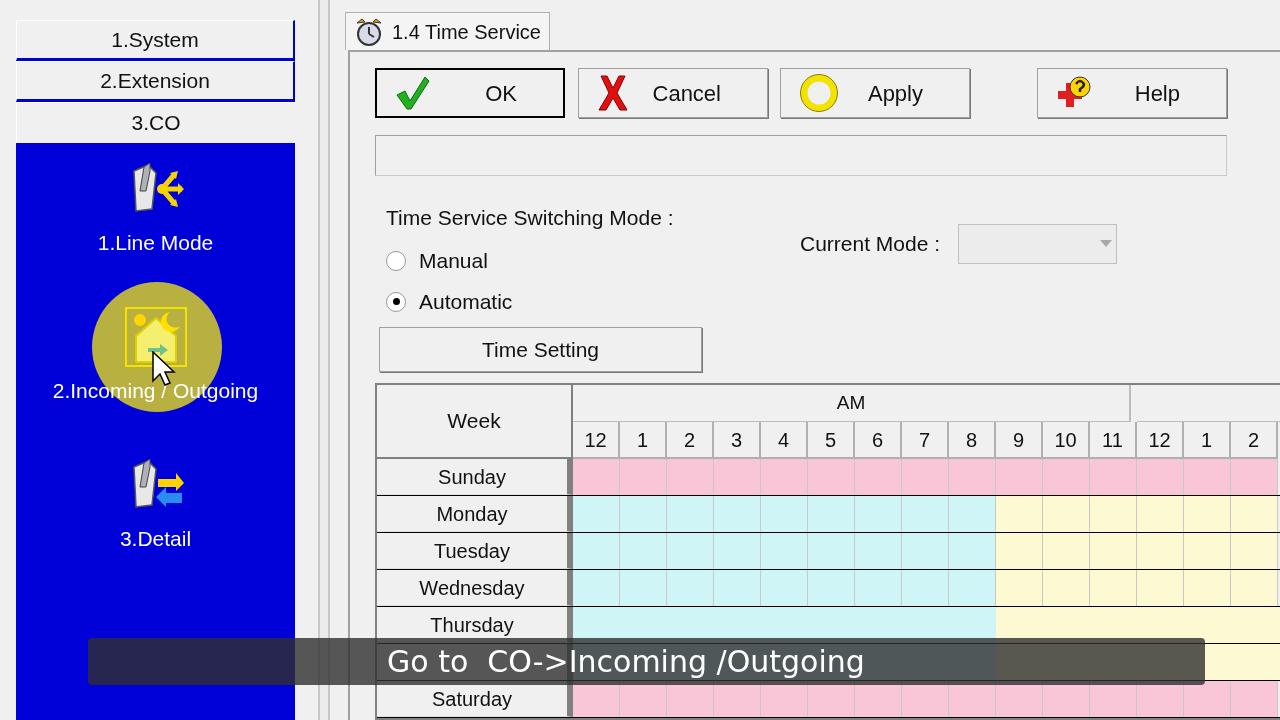 Image resolution: width=1280 pixels, height=720 pixels. What do you see at coordinates (737, 440) in the screenshot?
I see `hour-header: 3` at bounding box center [737, 440].